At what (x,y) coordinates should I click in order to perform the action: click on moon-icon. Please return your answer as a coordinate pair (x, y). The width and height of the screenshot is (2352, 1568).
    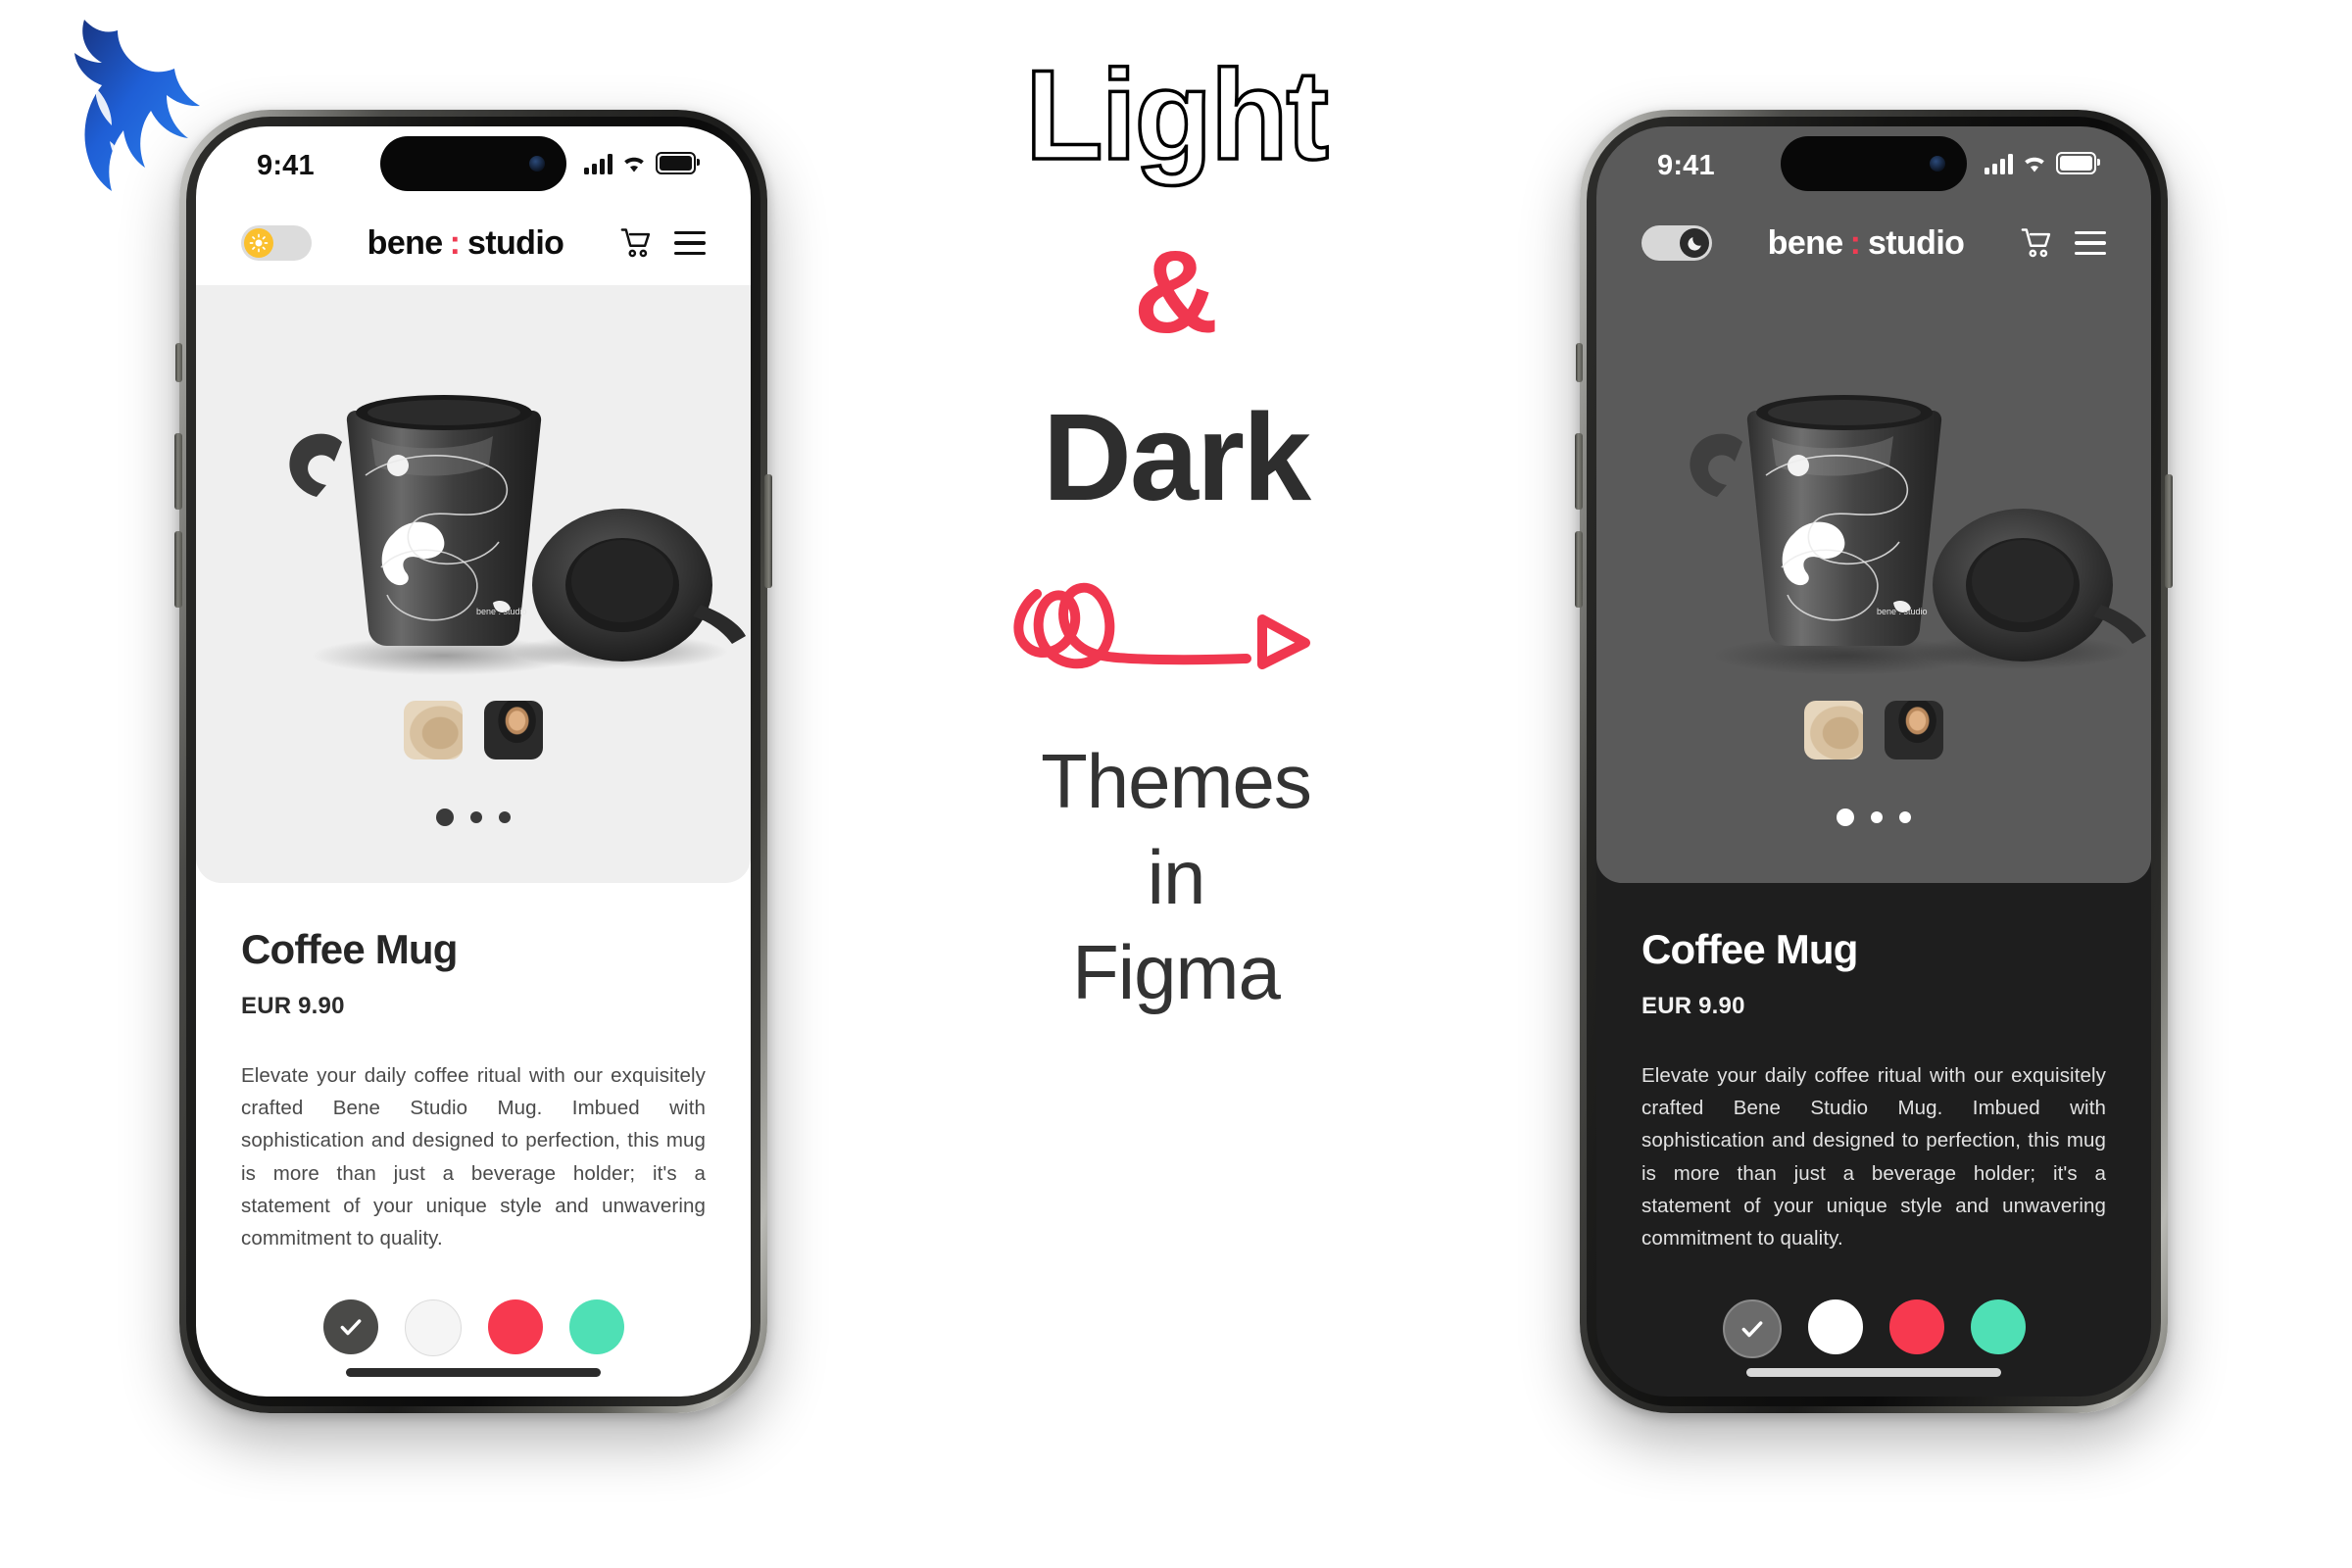
    Looking at the image, I should click on (1694, 243).